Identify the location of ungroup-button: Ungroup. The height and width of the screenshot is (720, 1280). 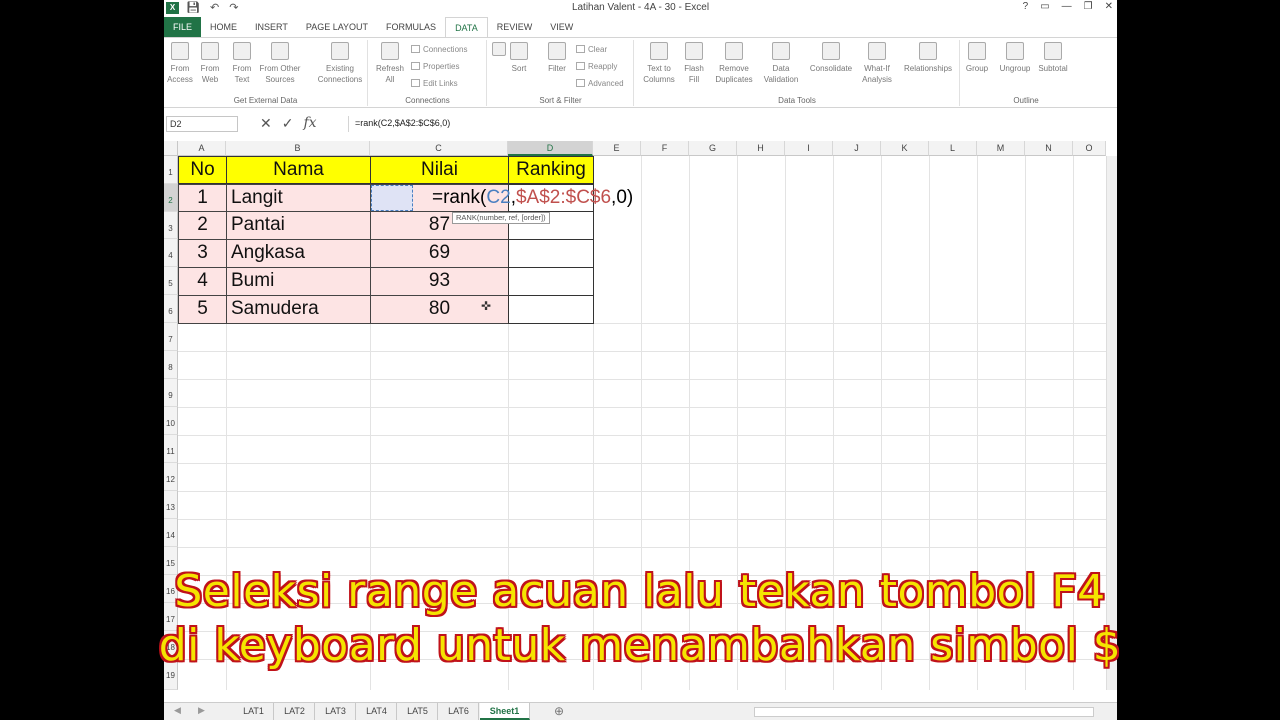
(1015, 58).